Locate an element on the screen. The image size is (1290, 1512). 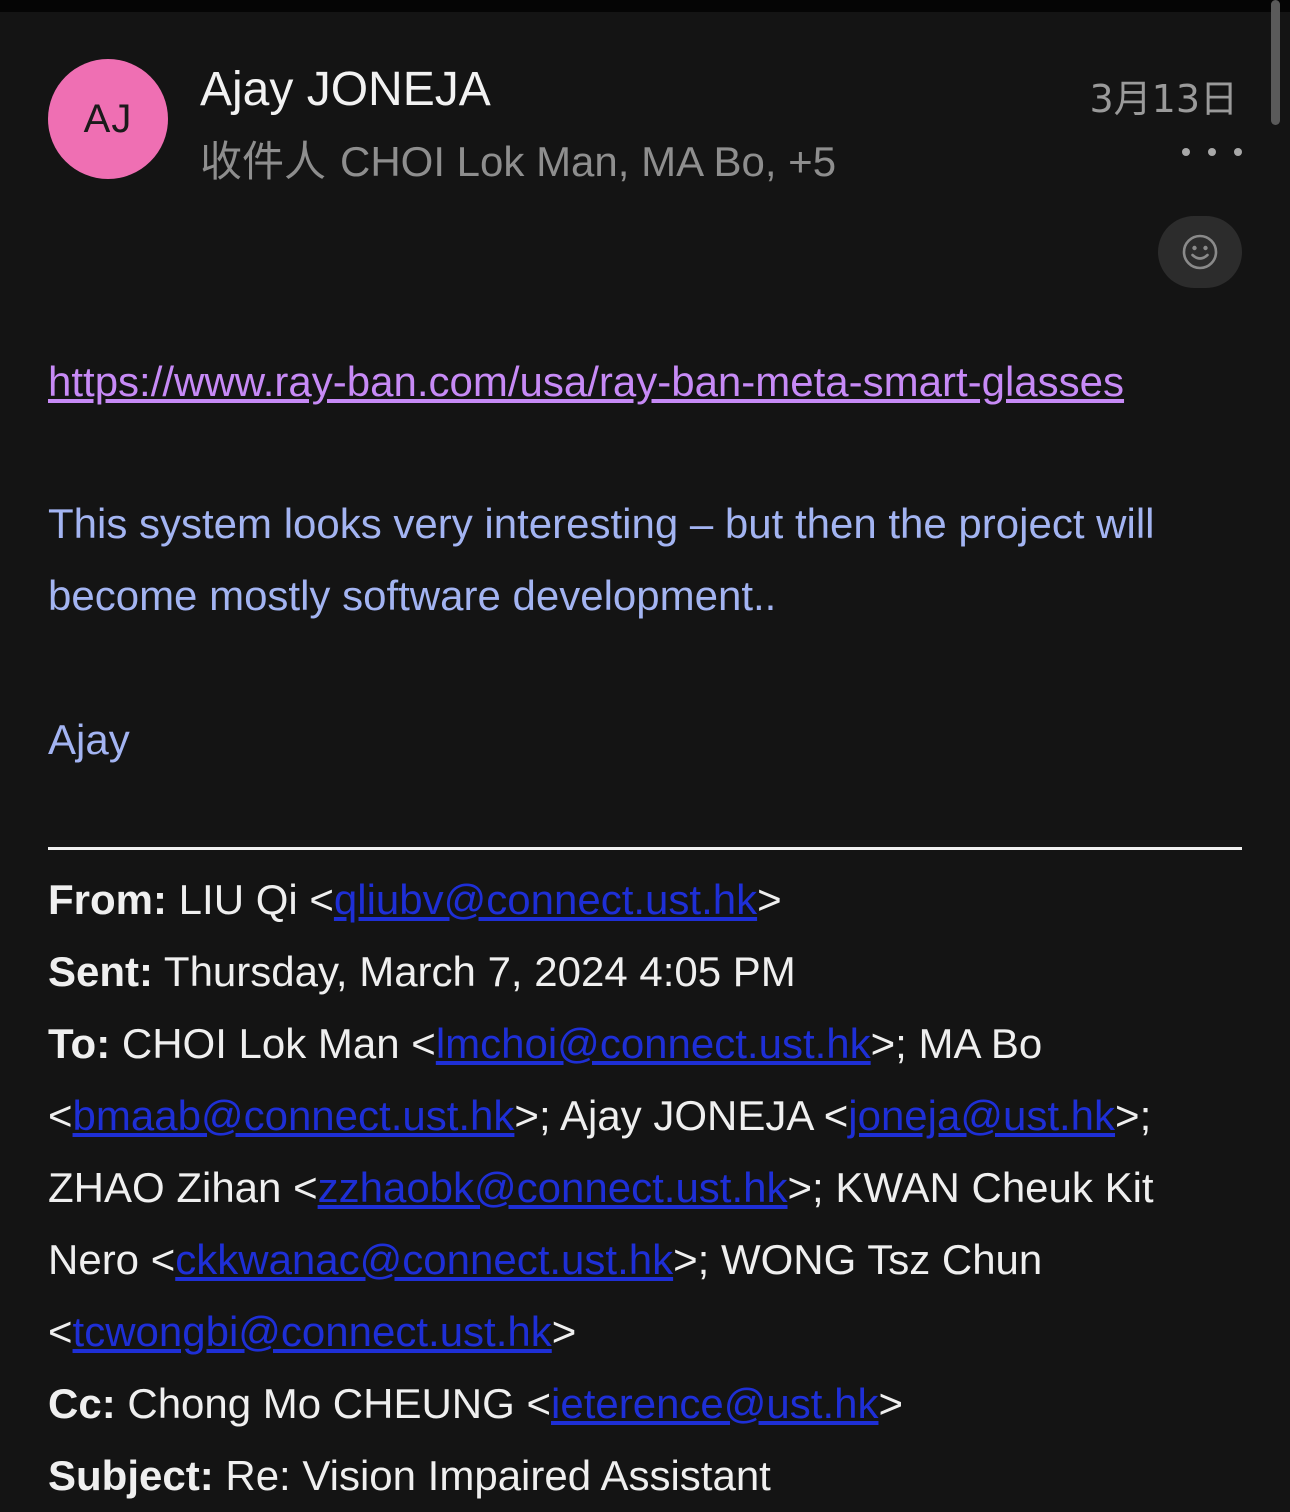
sent-label: Sent: is located at coordinates (100, 971).